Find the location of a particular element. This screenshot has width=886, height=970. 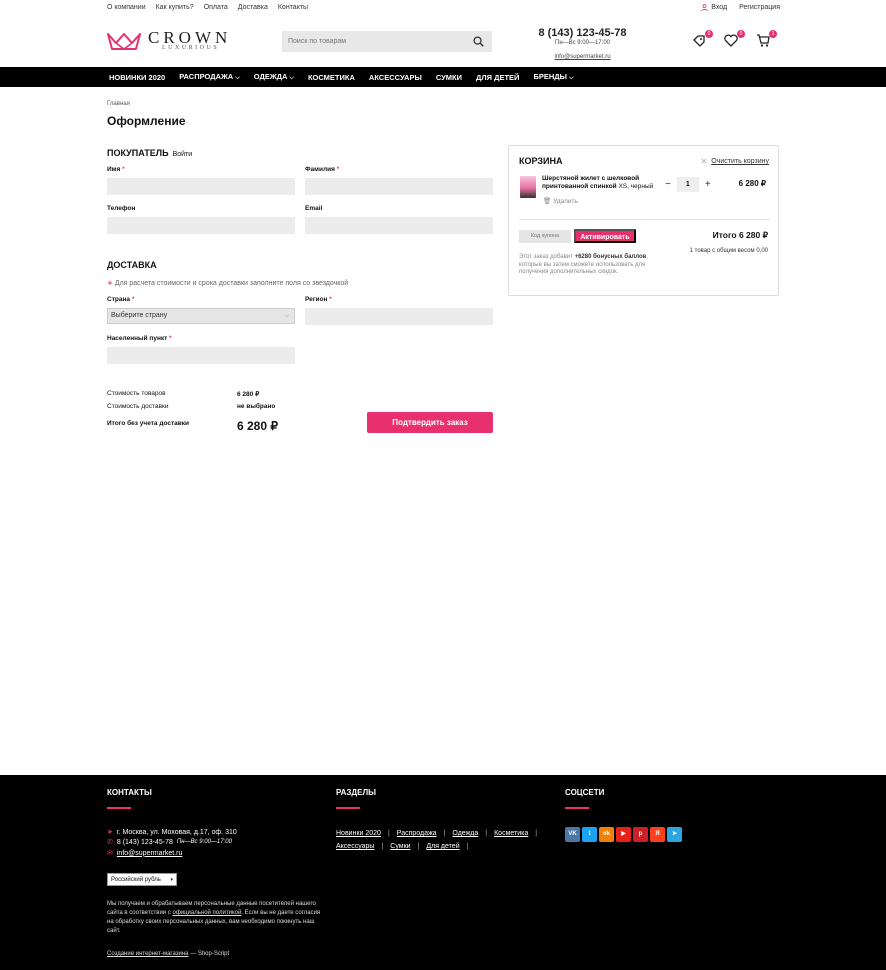

youtube-icon: ▶ is located at coordinates (623, 834).